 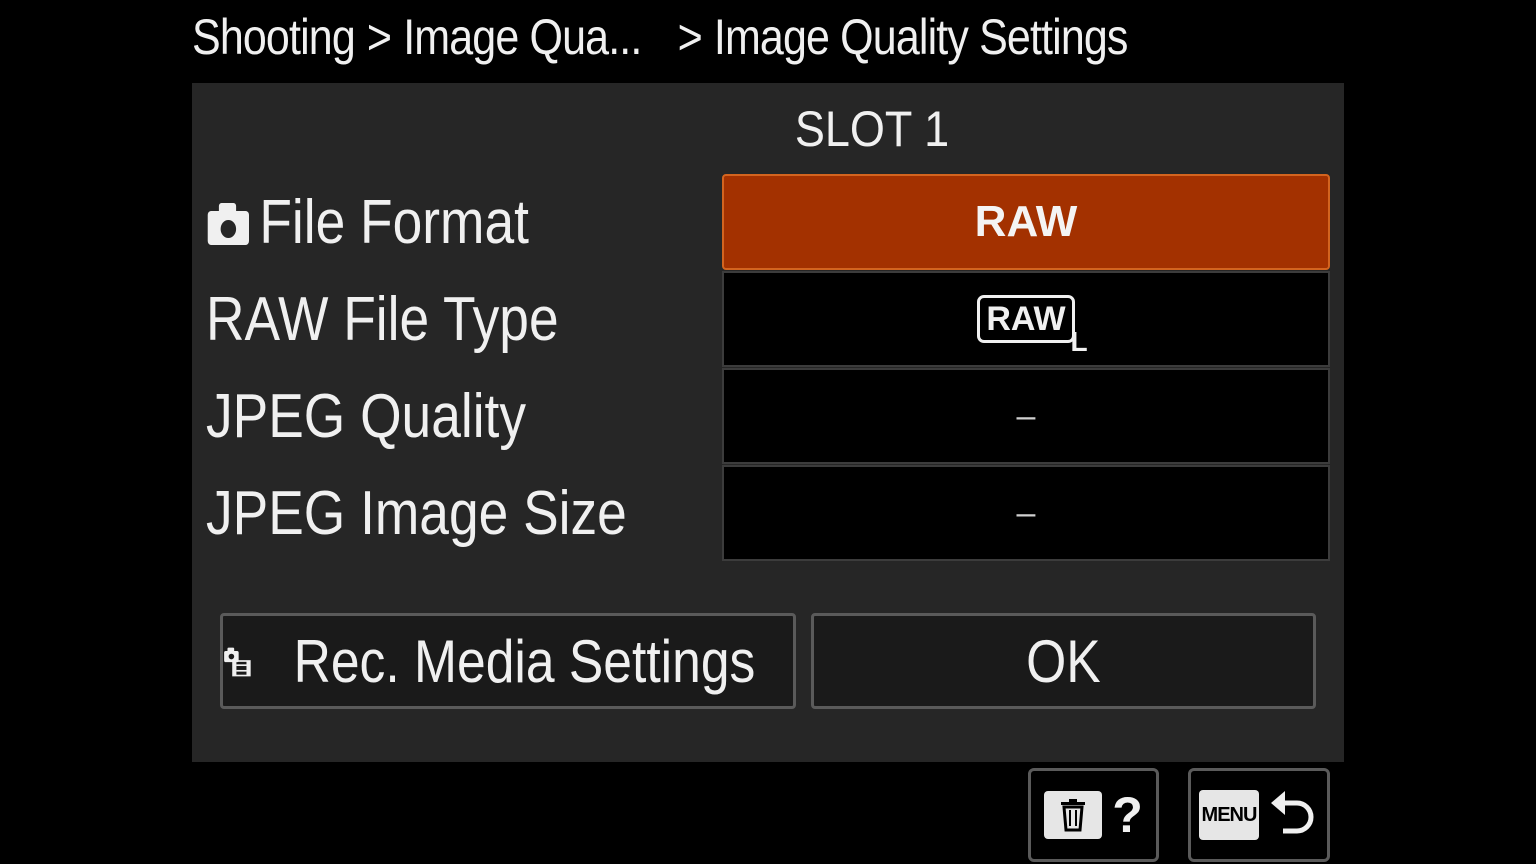 I want to click on ok-label: OK, so click(x=1063, y=661).